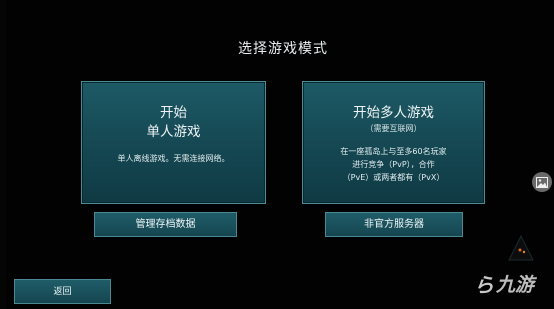  What do you see at coordinates (393, 113) in the screenshot?
I see `multiplayer-title: 开始多人游戏` at bounding box center [393, 113].